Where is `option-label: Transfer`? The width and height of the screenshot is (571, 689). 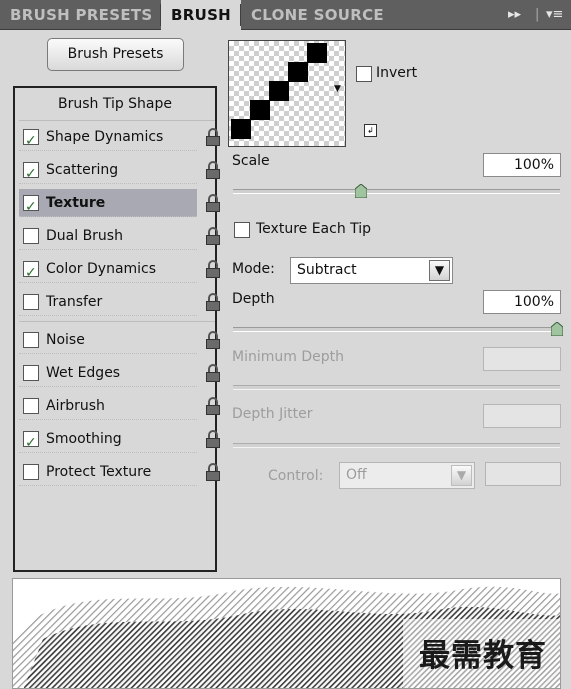 option-label: Transfer is located at coordinates (74, 302).